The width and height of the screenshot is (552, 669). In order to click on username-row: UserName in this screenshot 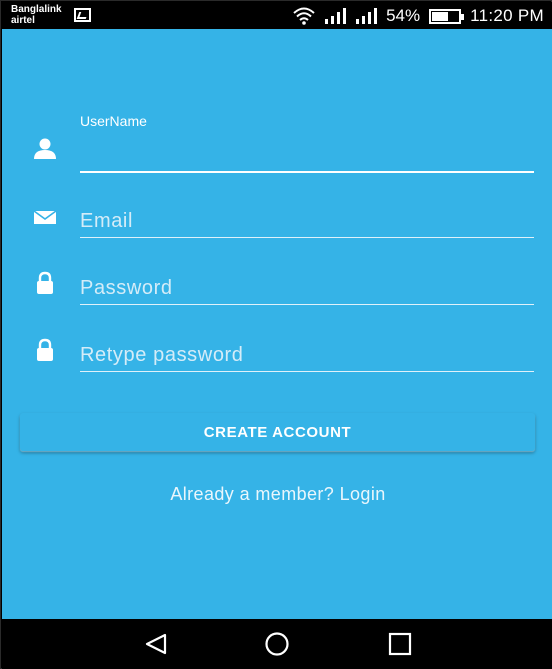, I will do `click(277, 145)`.